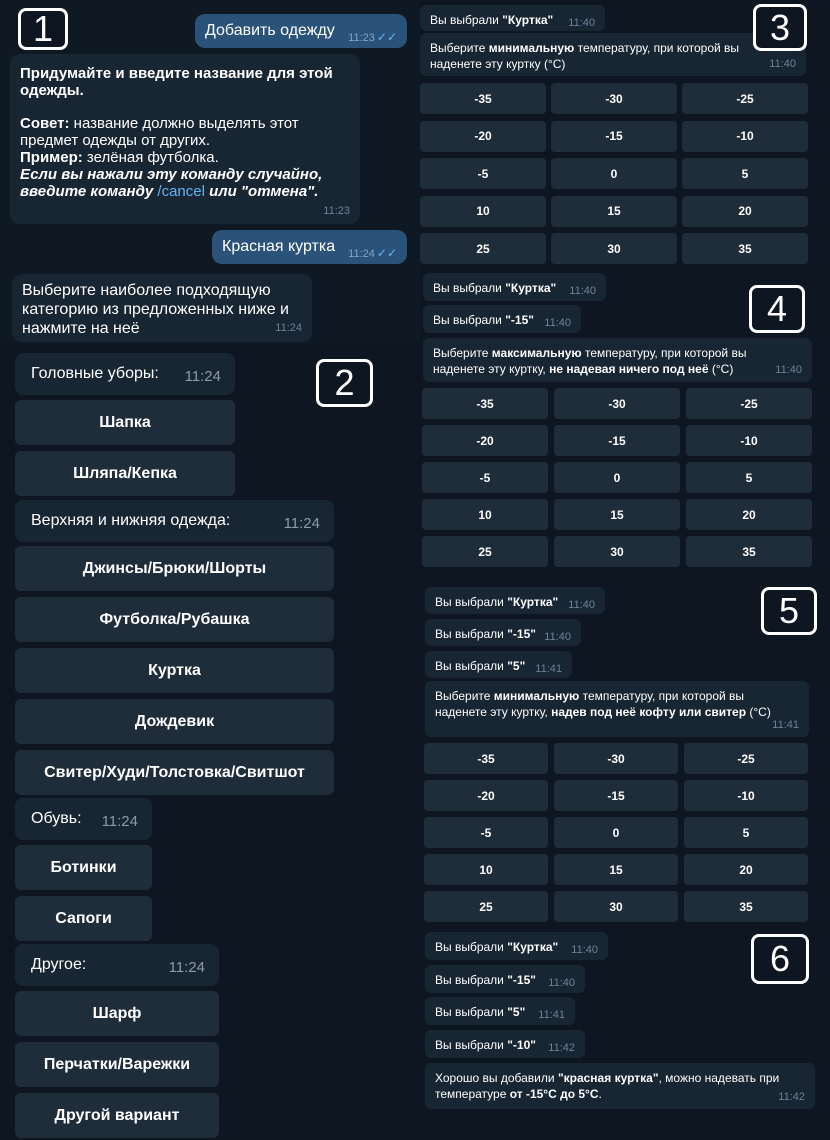 The width and height of the screenshot is (830, 1140). Describe the element at coordinates (174, 721) in the screenshot. I see `button-raincoat: Дождевик` at that location.